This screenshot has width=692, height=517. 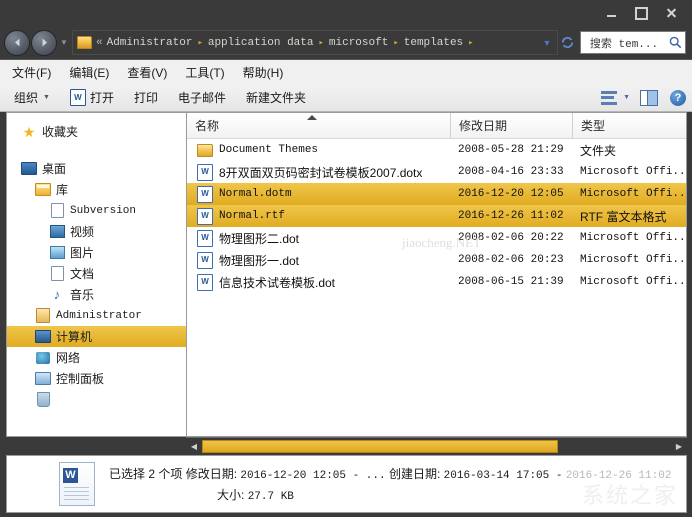 What do you see at coordinates (202, 97) in the screenshot?
I see `email-button: 电子邮件` at bounding box center [202, 97].